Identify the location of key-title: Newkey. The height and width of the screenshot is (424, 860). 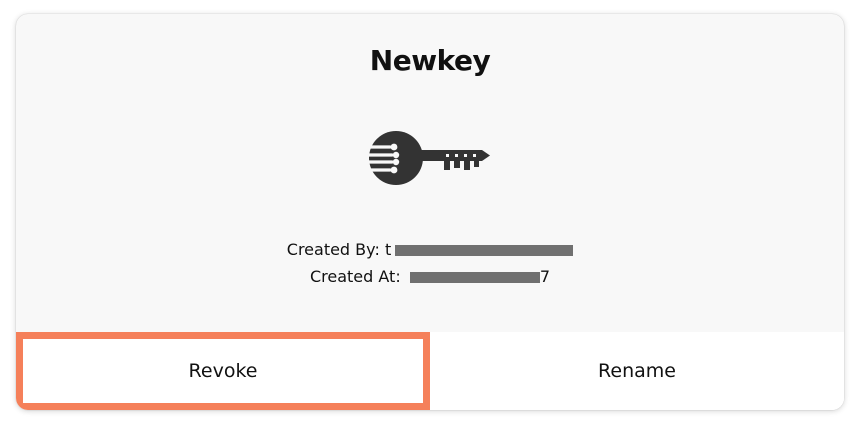
(430, 60).